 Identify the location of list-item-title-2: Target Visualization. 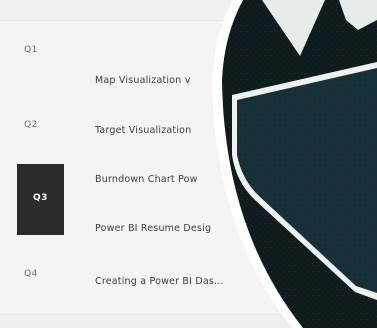
(143, 130).